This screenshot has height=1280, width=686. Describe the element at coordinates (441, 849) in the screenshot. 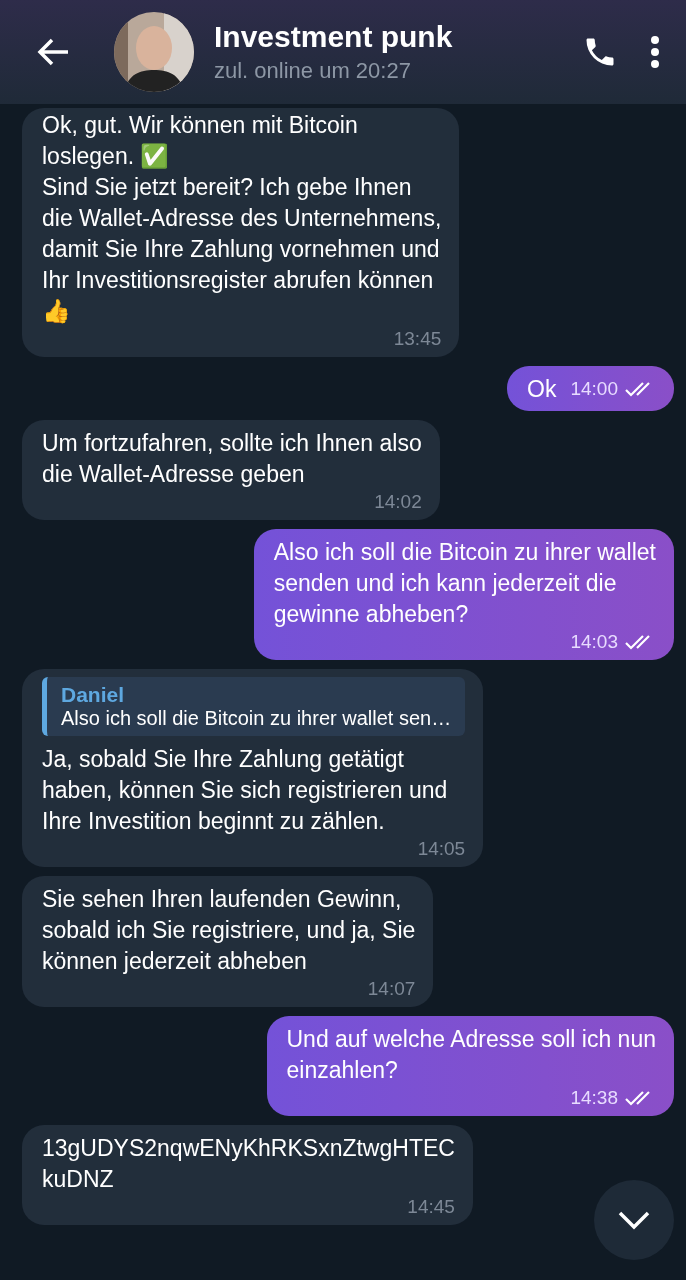

I see `message-time: 14:05` at that location.